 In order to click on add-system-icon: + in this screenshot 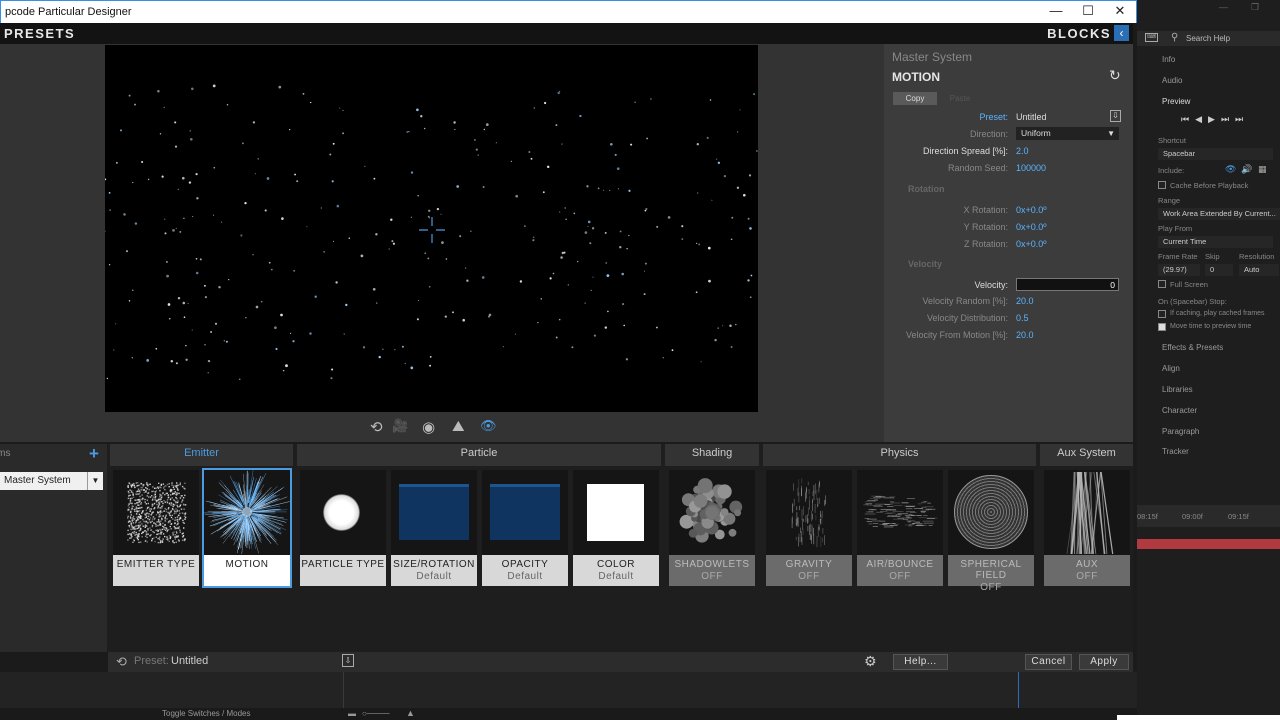, I will do `click(94, 454)`.